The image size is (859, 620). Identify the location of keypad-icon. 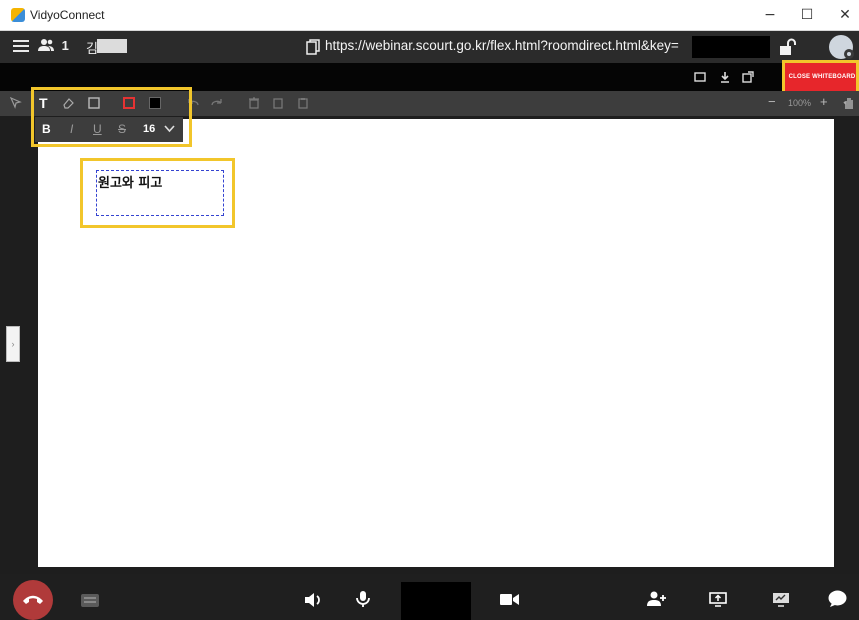
(90, 600).